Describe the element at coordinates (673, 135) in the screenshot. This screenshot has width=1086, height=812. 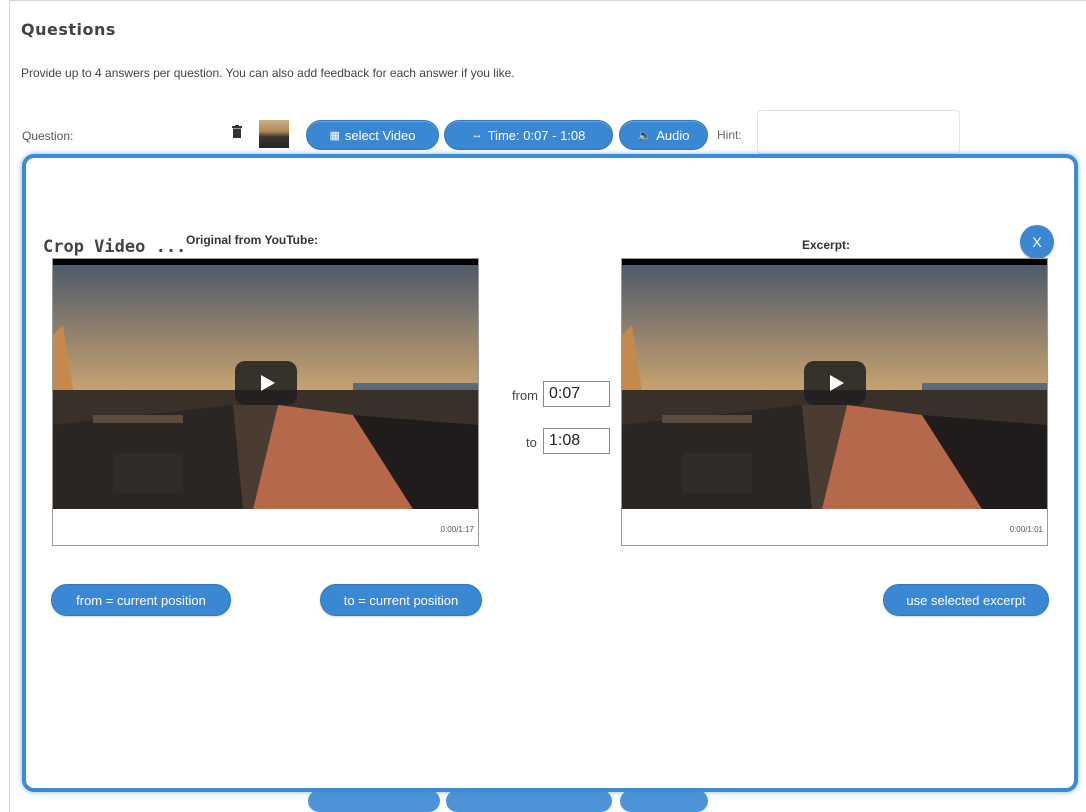
I see `audio-label: Audio` at that location.